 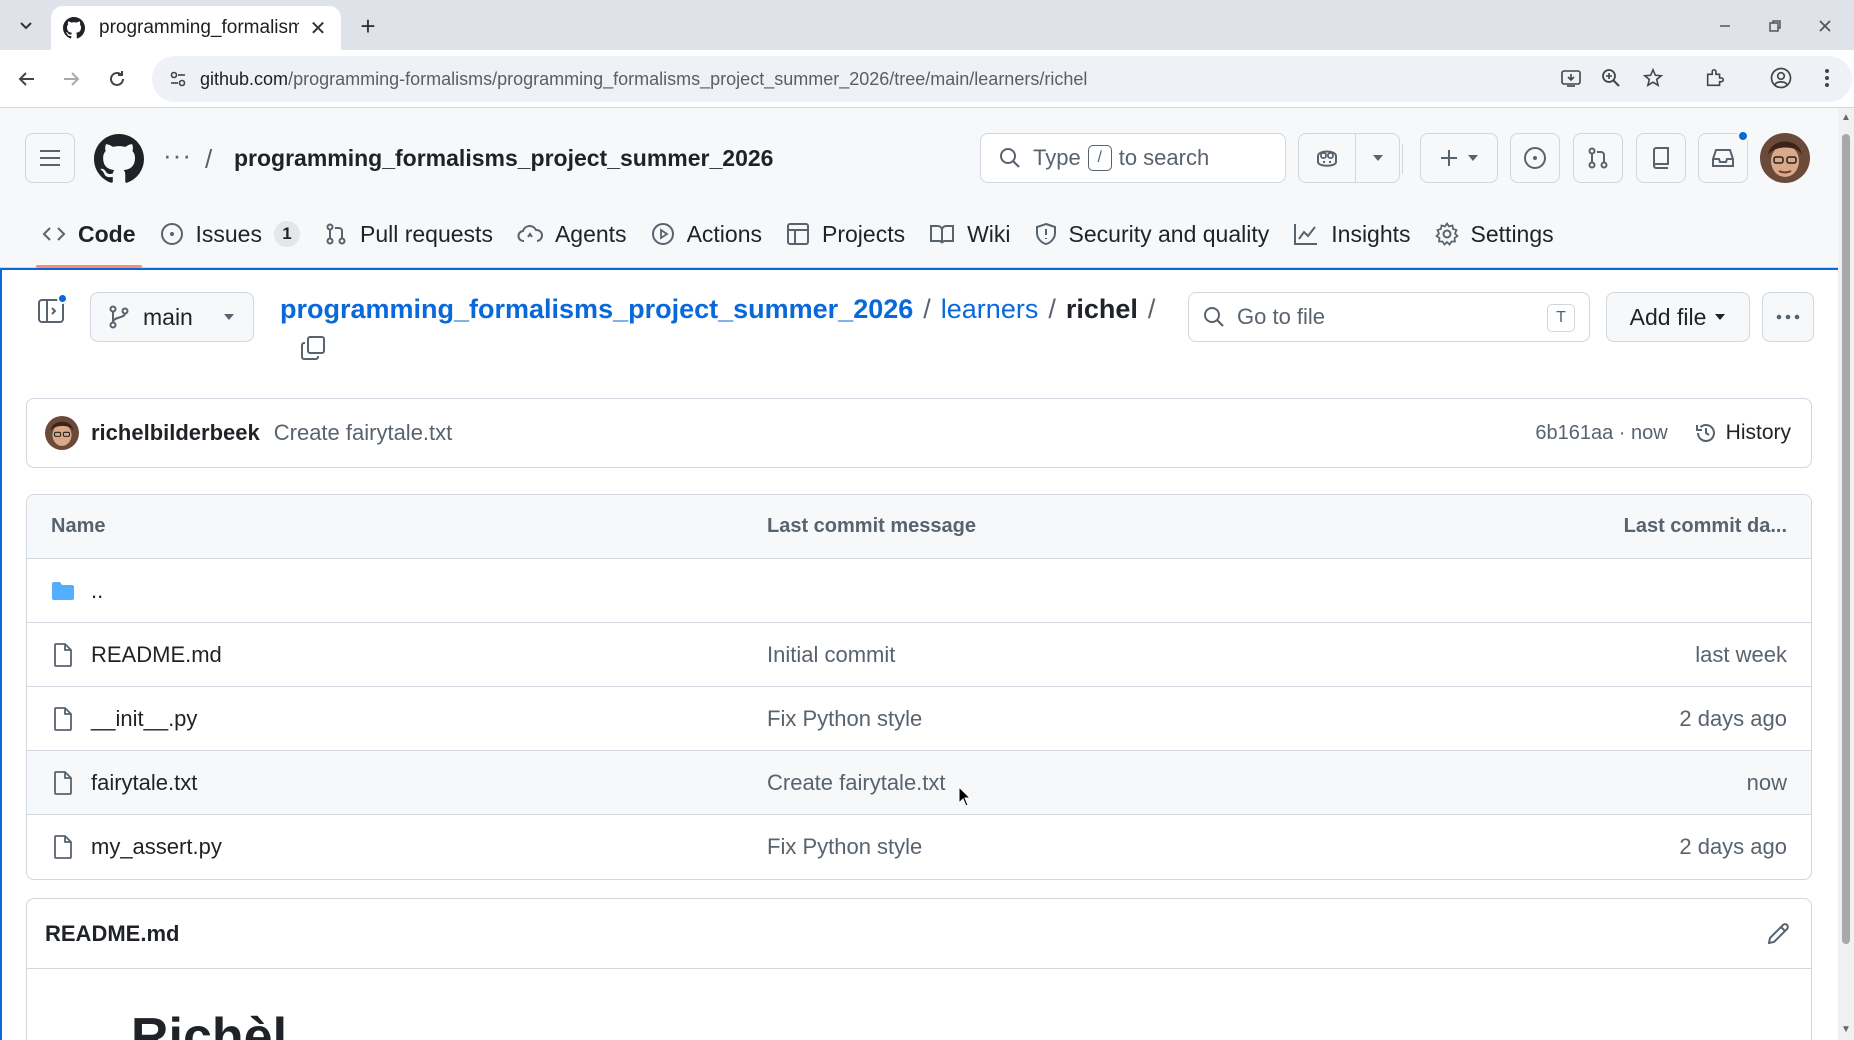 I want to click on go-to-file-input: Go to file T, so click(x=1389, y=317).